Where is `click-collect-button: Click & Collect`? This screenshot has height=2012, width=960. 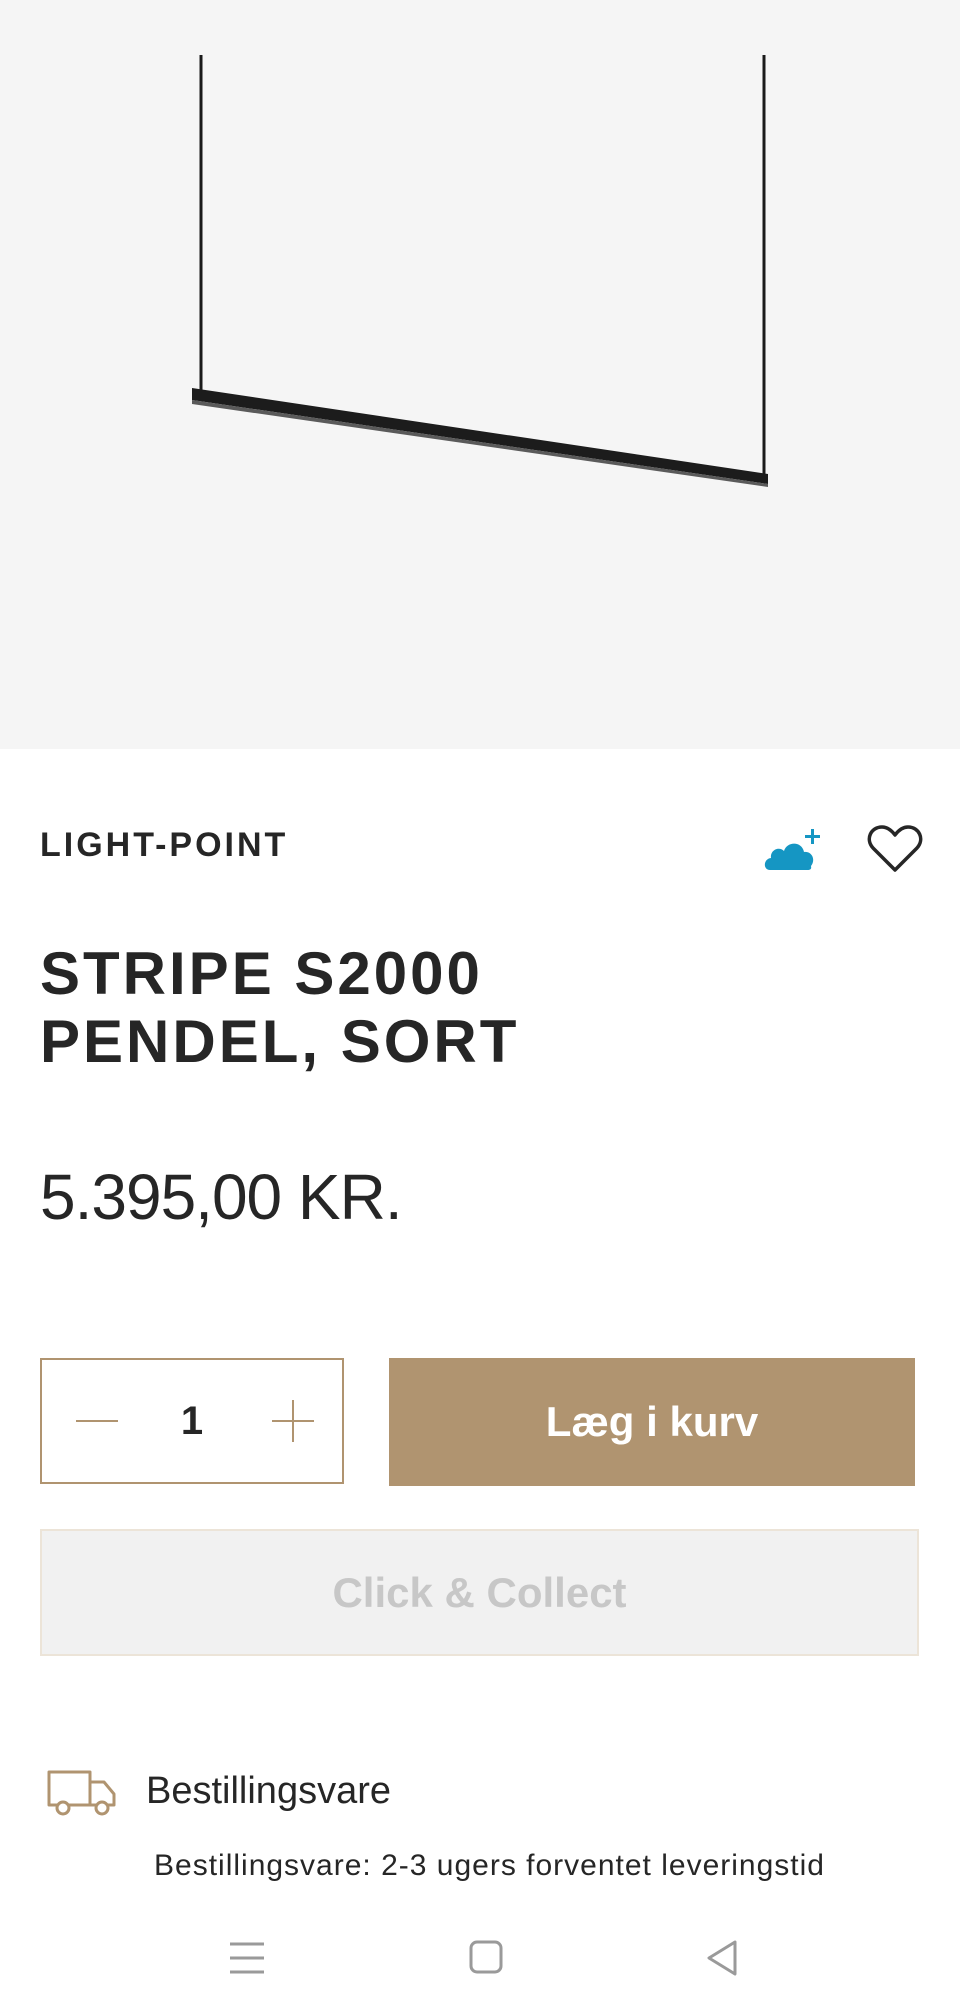 click-collect-button: Click & Collect is located at coordinates (479, 1592).